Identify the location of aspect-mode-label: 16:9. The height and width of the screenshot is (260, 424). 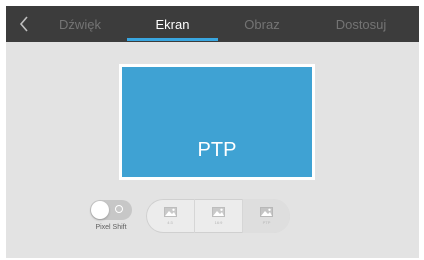
(218, 222).